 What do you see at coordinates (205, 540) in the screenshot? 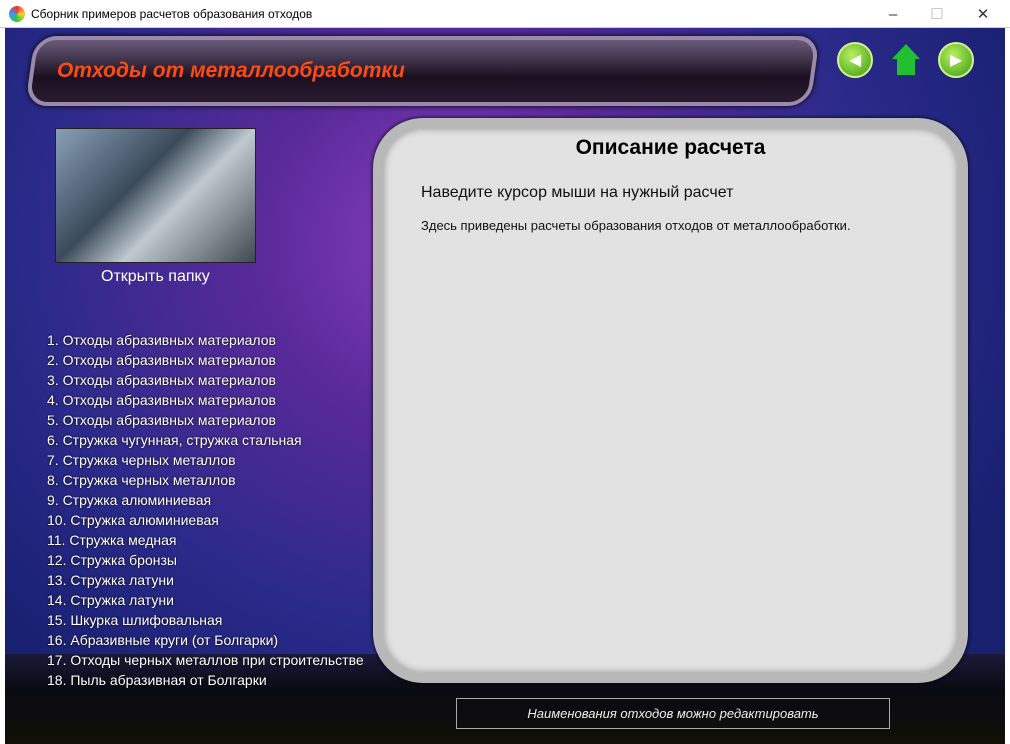
I see `list-item: 11. Стружка медная` at bounding box center [205, 540].